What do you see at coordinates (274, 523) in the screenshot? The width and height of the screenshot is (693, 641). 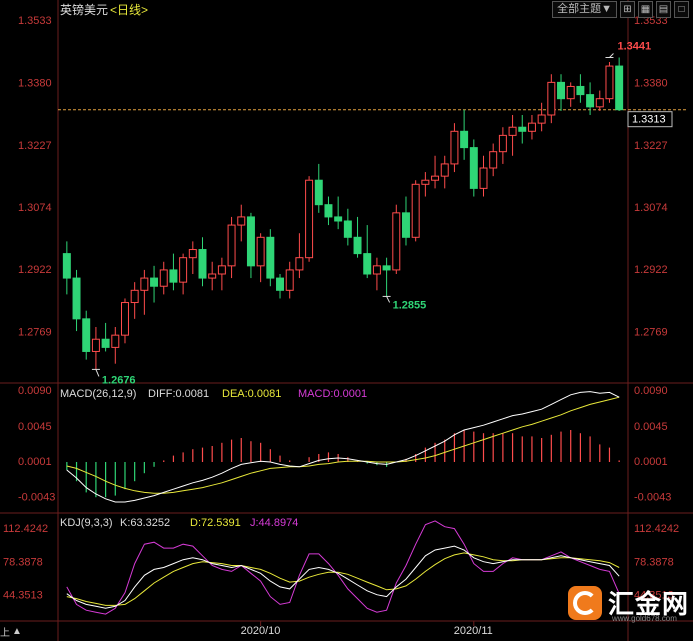 I see `kdj-j-label: J:44.8974` at bounding box center [274, 523].